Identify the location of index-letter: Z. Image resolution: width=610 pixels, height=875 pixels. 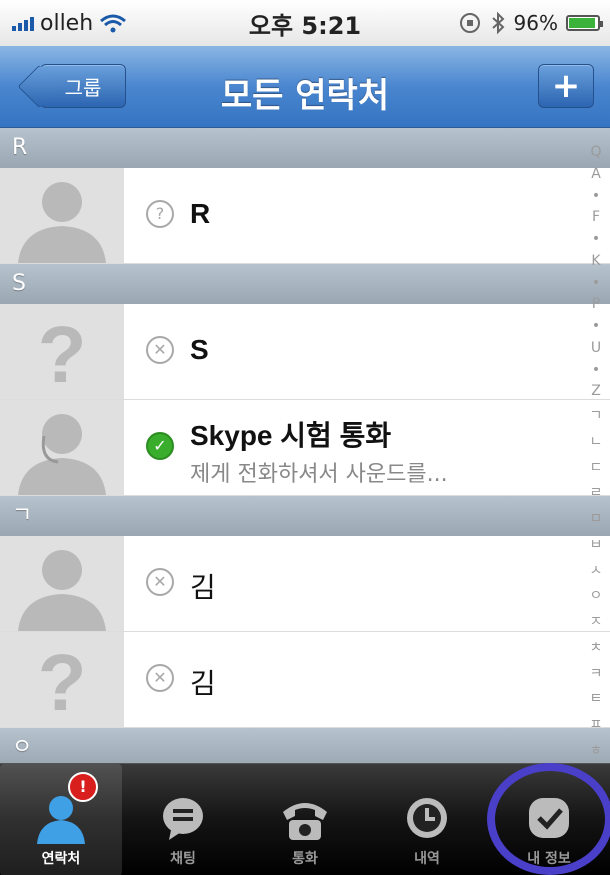
(596, 391).